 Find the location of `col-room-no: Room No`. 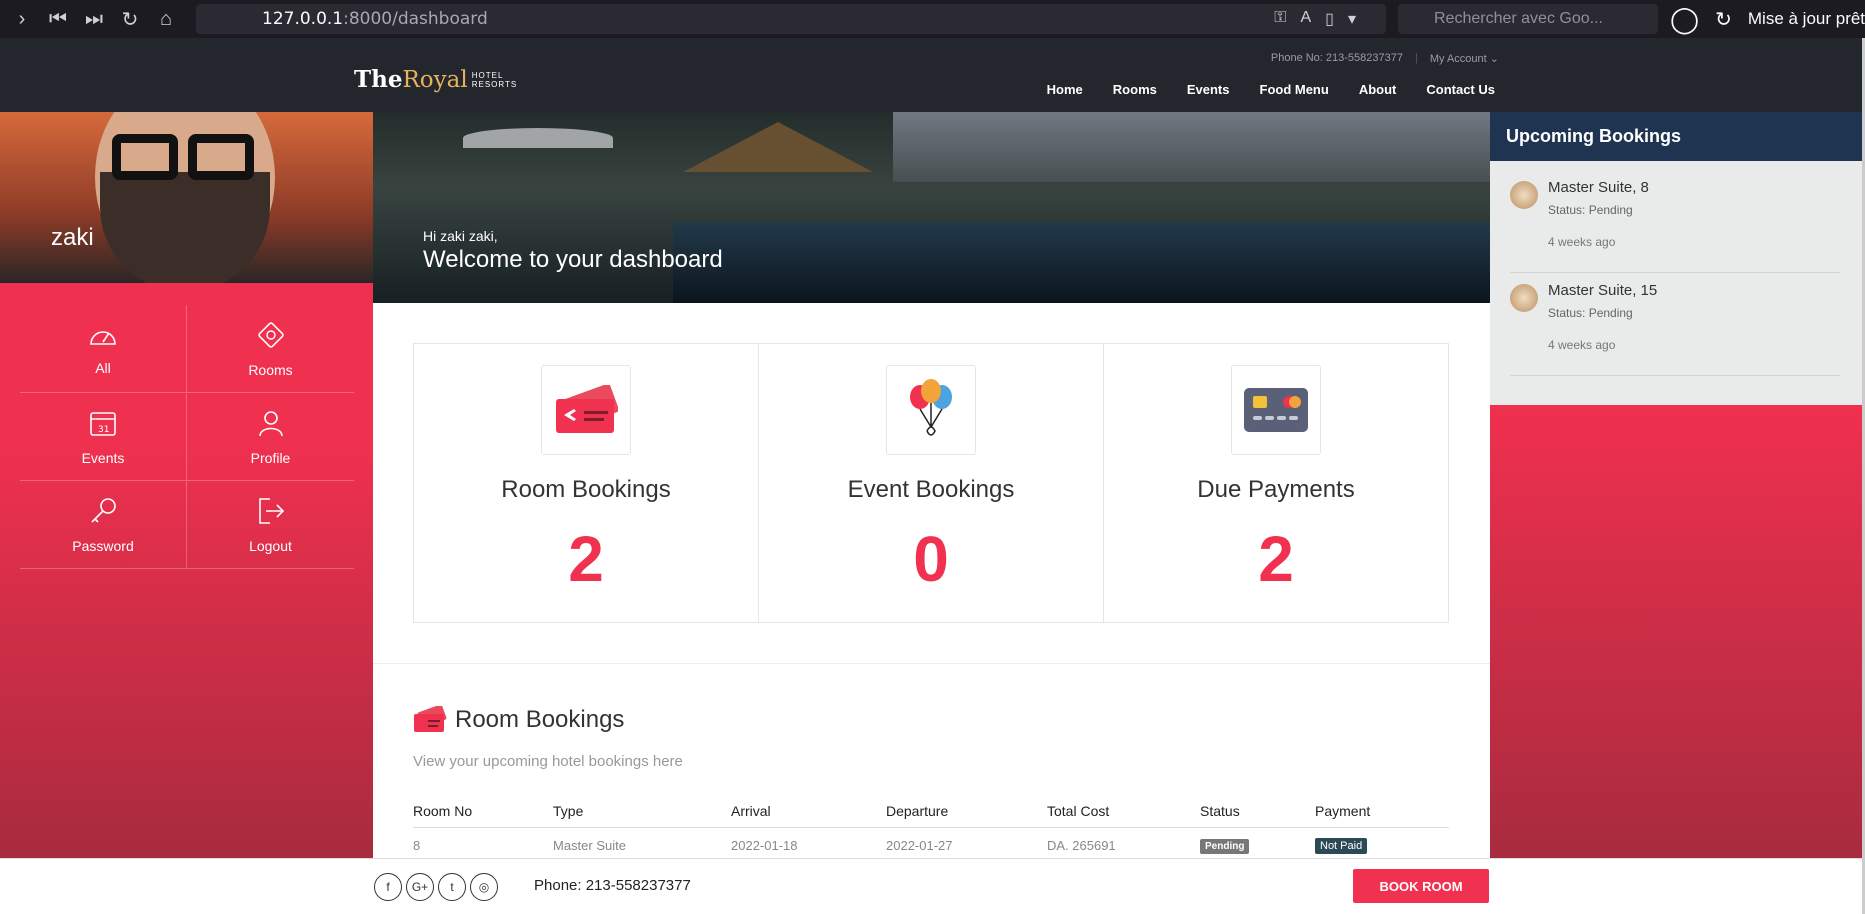

col-room-no: Room No is located at coordinates (443, 810).